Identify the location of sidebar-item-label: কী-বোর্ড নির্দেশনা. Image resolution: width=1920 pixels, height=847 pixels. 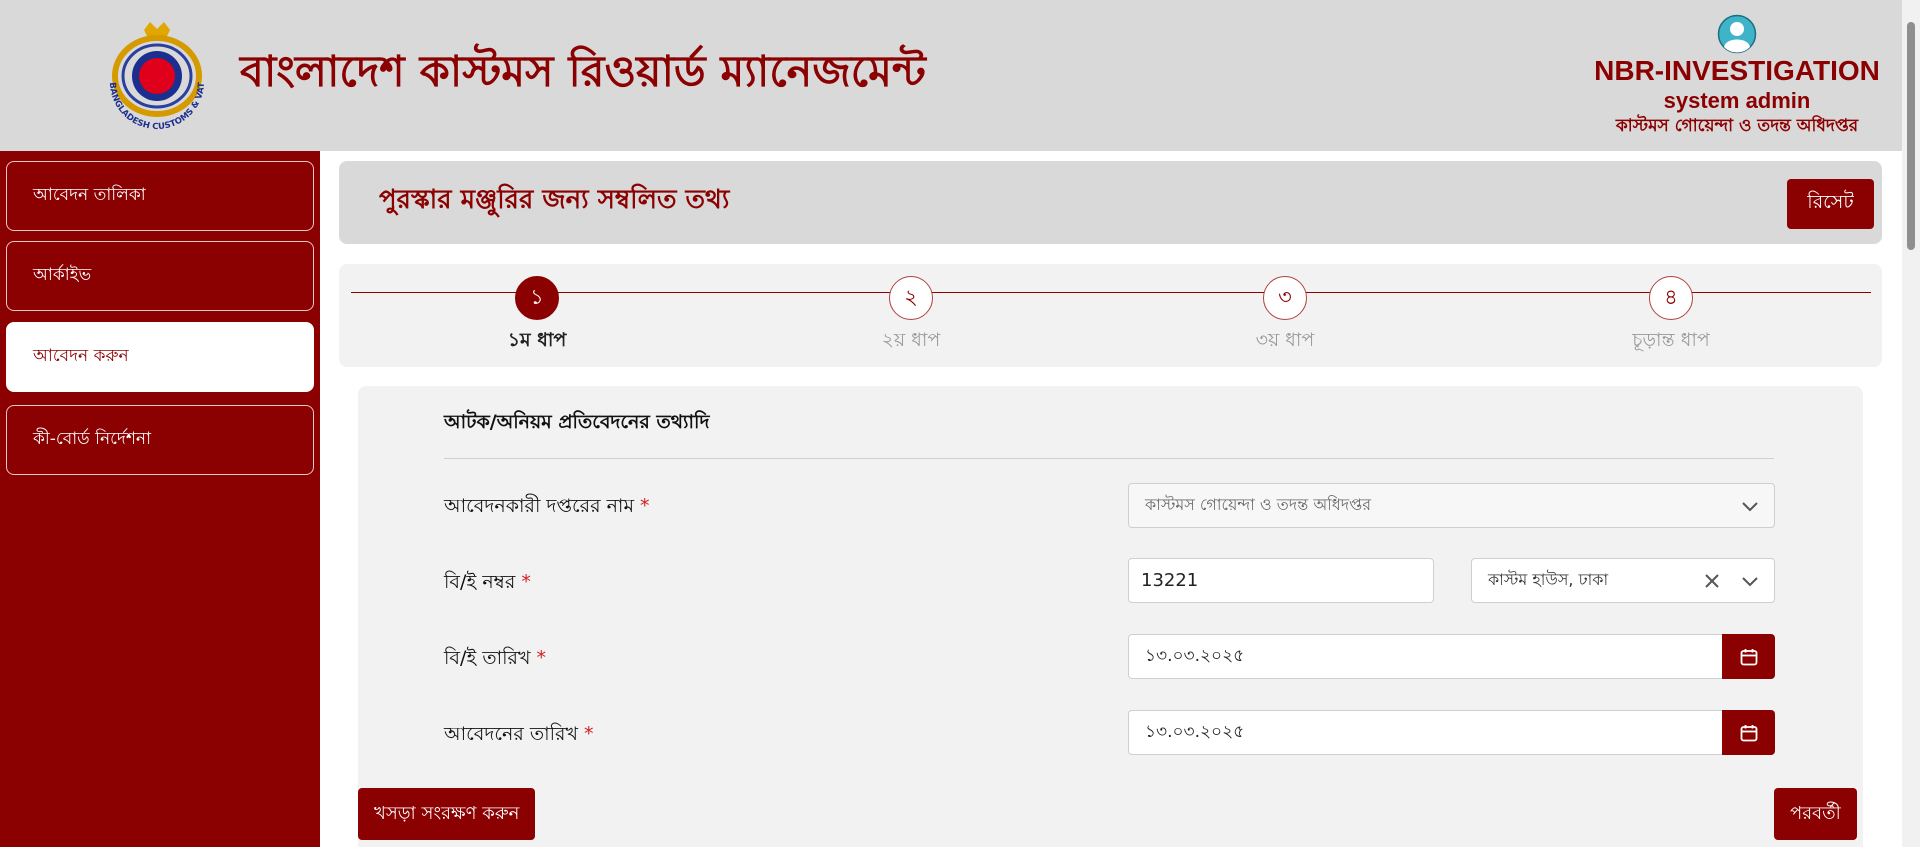
(92, 439).